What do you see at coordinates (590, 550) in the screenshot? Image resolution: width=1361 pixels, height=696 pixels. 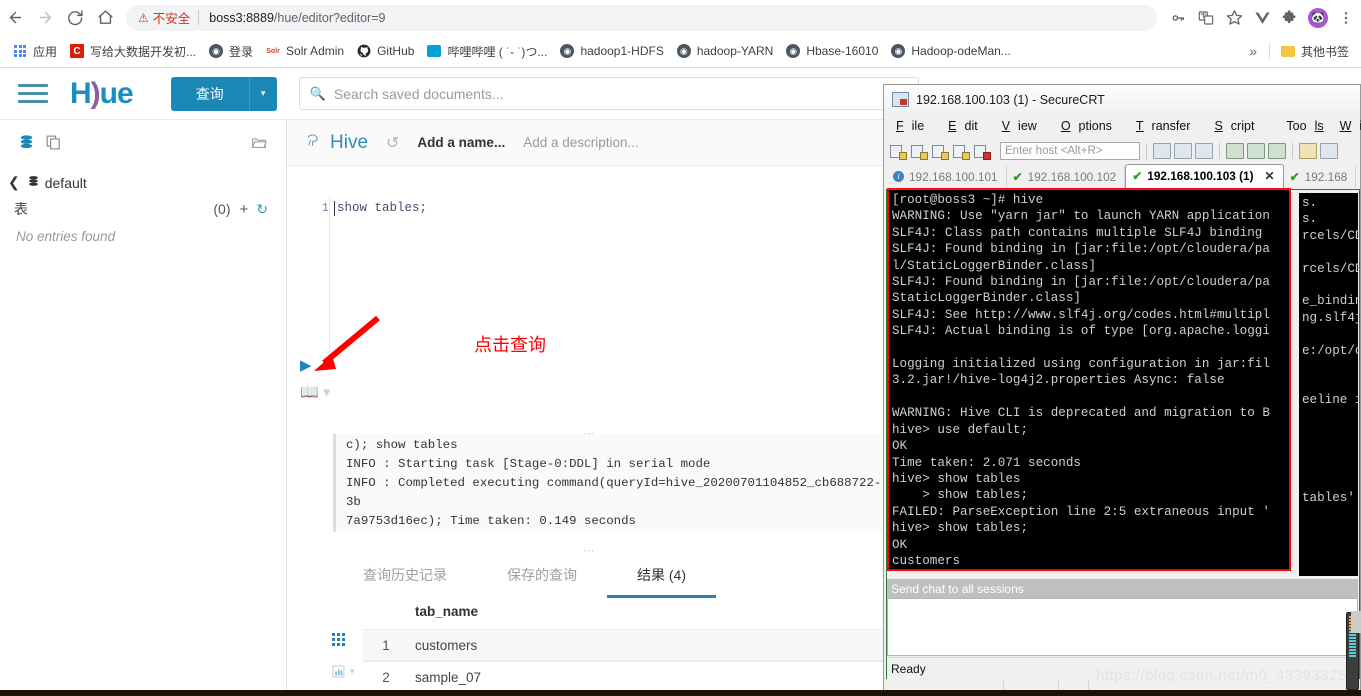 I see `results-panel-drag-handle: ⋯` at bounding box center [590, 550].